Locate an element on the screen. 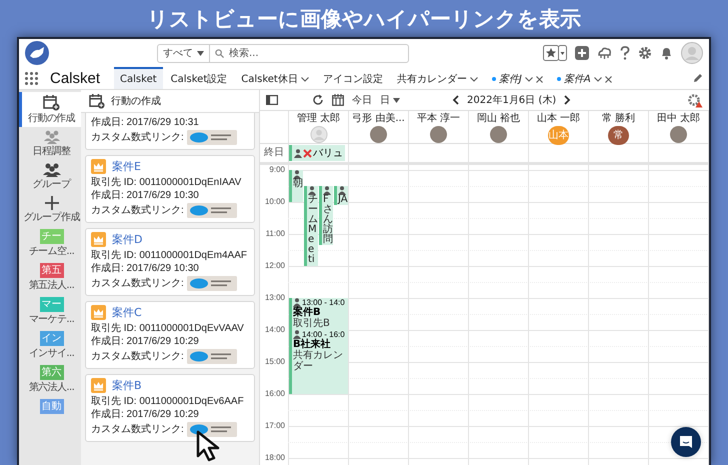 This screenshot has height=465, width=728. nav-tab: 案件A is located at coordinates (584, 78).